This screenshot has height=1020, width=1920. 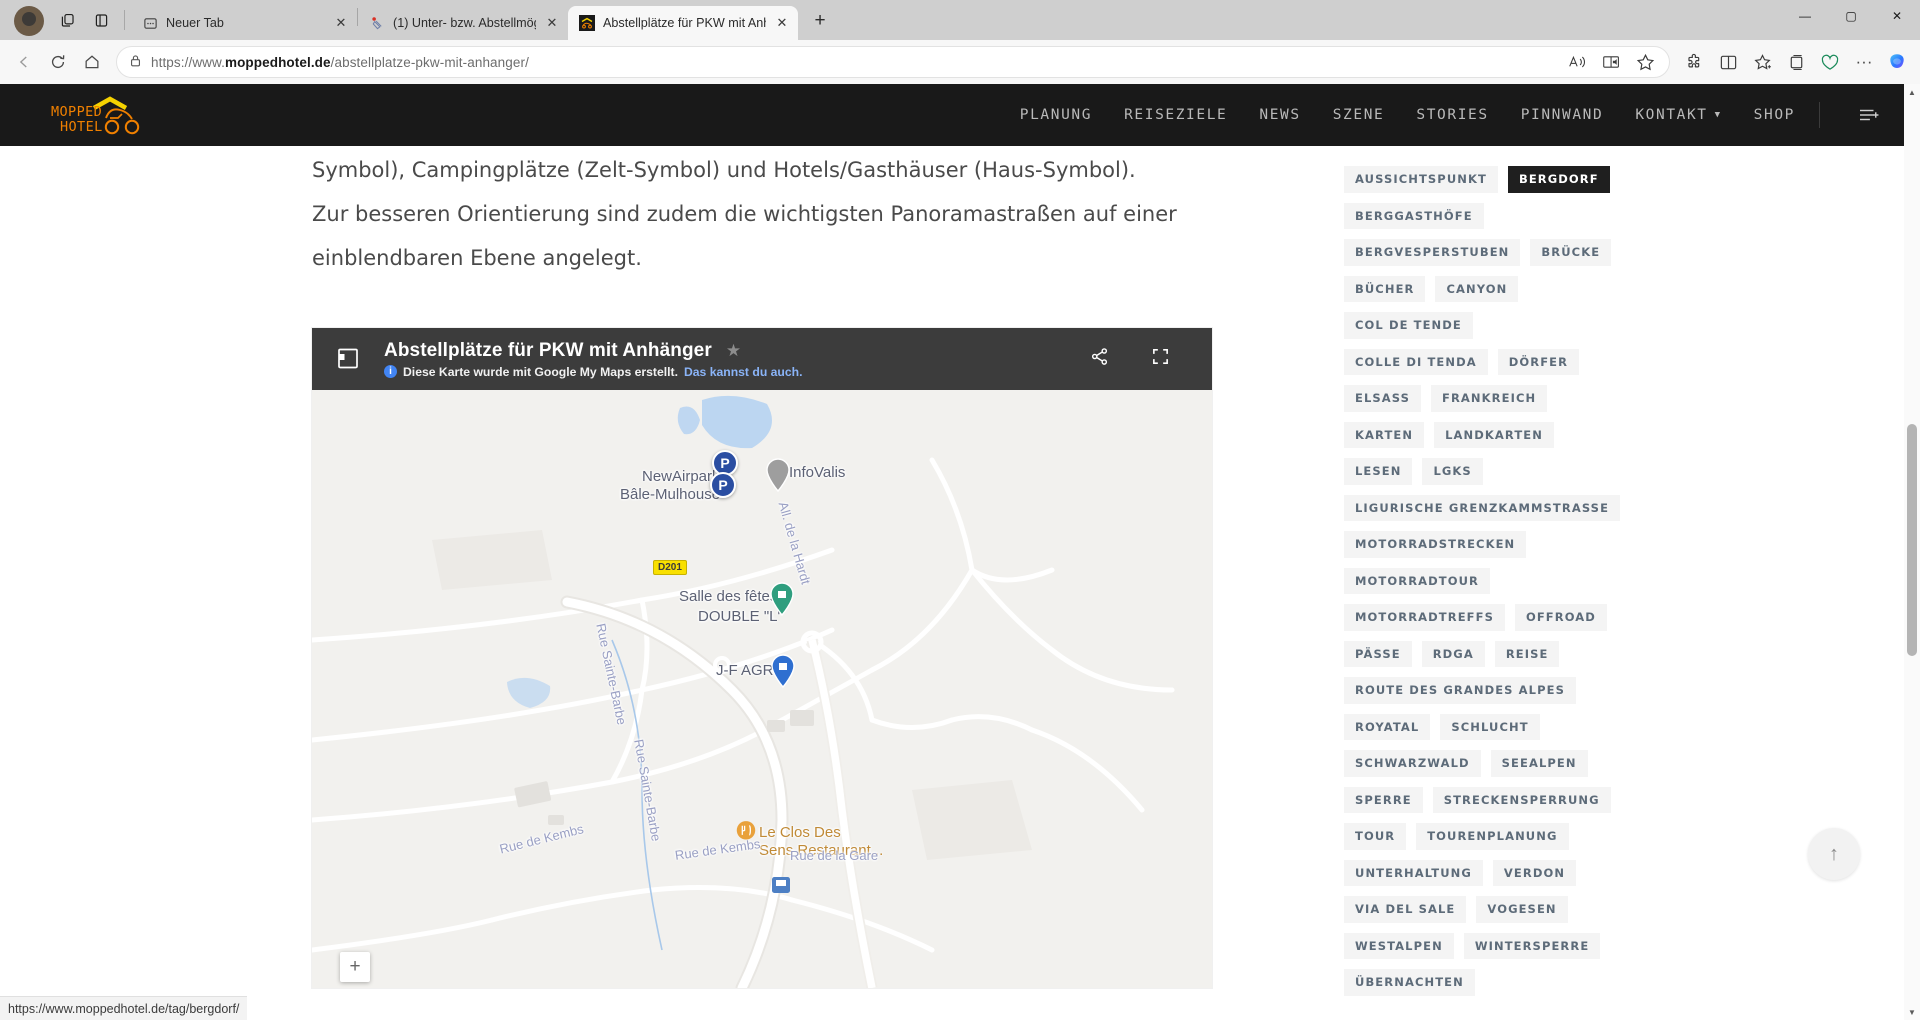 What do you see at coordinates (1912, 540) in the screenshot?
I see `scrollbar-thumb` at bounding box center [1912, 540].